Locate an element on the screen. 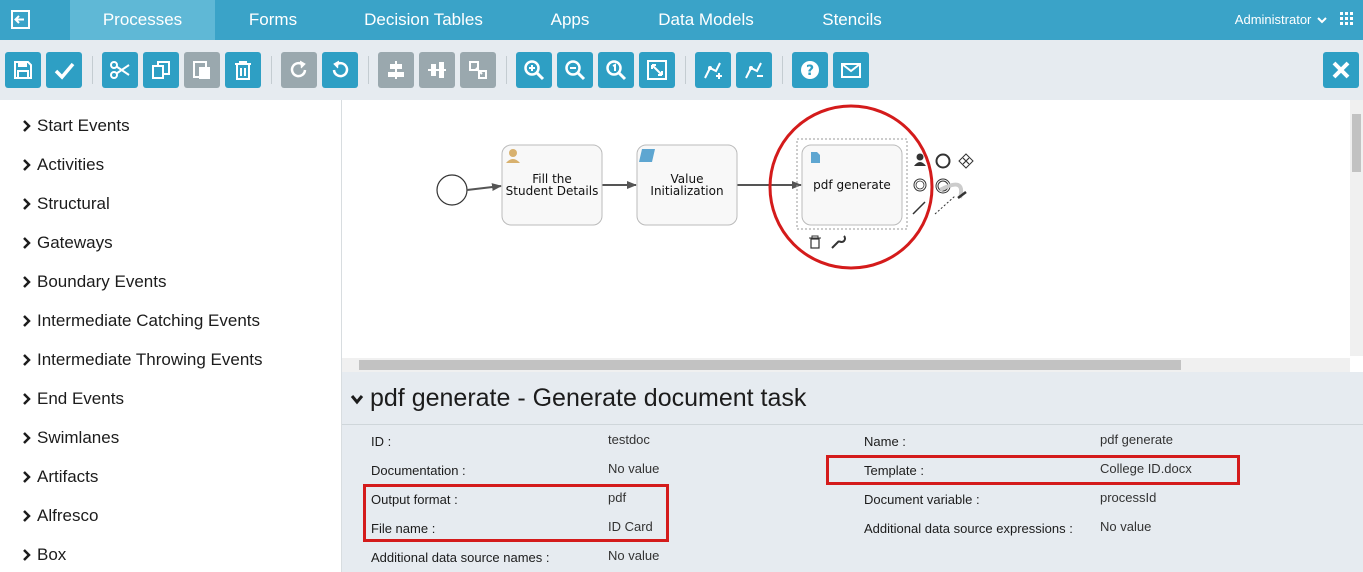  tab-stencils: Stencils is located at coordinates (852, 20).